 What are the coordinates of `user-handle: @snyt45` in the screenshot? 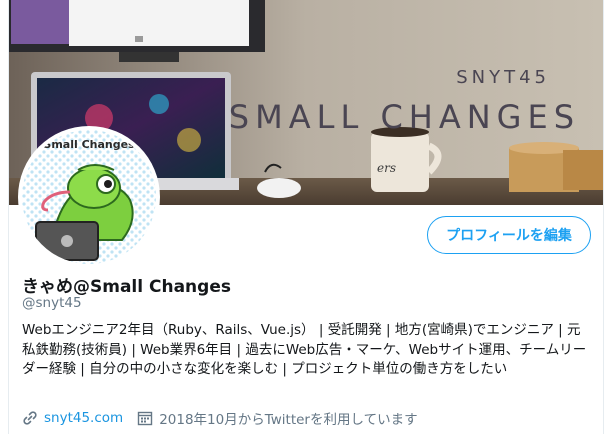 It's located at (52, 303).